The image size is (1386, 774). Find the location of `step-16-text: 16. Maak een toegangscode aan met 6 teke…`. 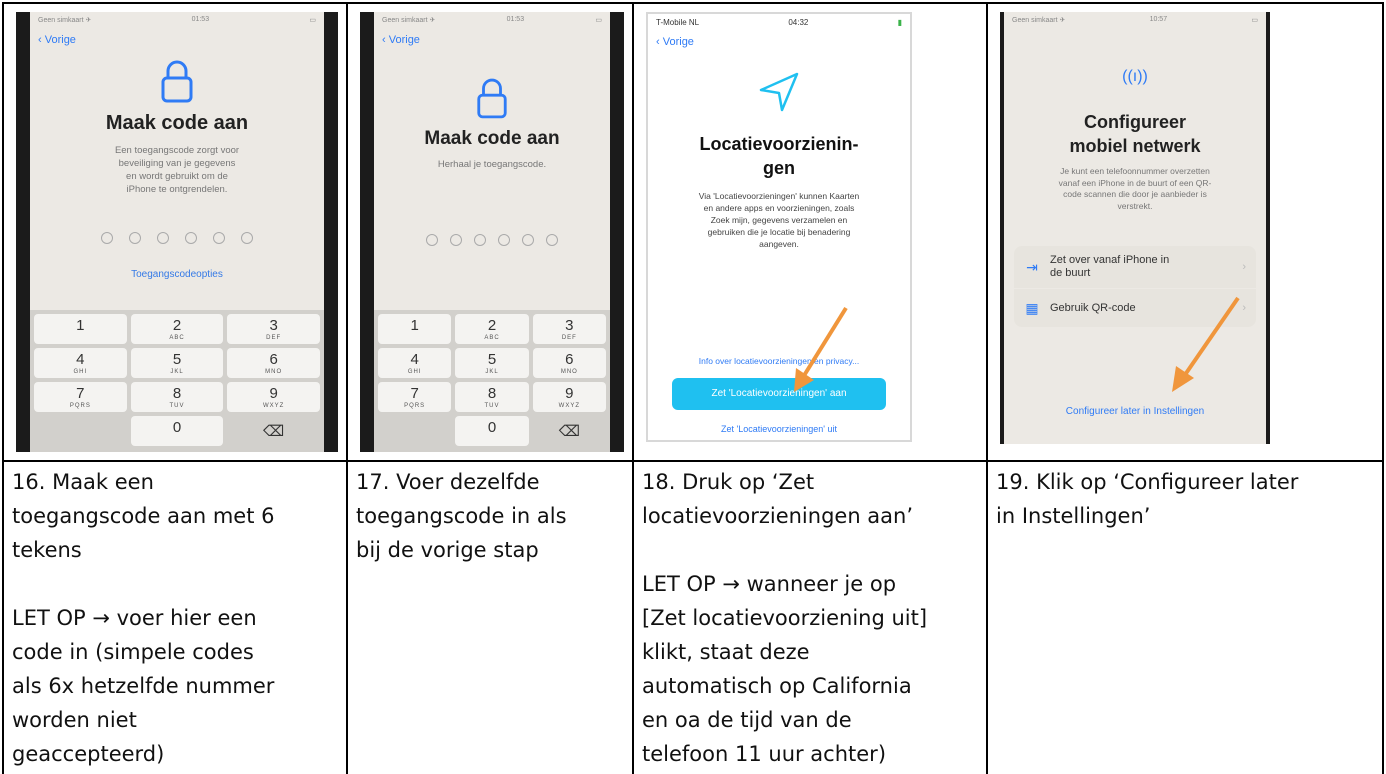

step-16-text: 16. Maak een toegangscode aan met 6 teke… is located at coordinates (143, 516).